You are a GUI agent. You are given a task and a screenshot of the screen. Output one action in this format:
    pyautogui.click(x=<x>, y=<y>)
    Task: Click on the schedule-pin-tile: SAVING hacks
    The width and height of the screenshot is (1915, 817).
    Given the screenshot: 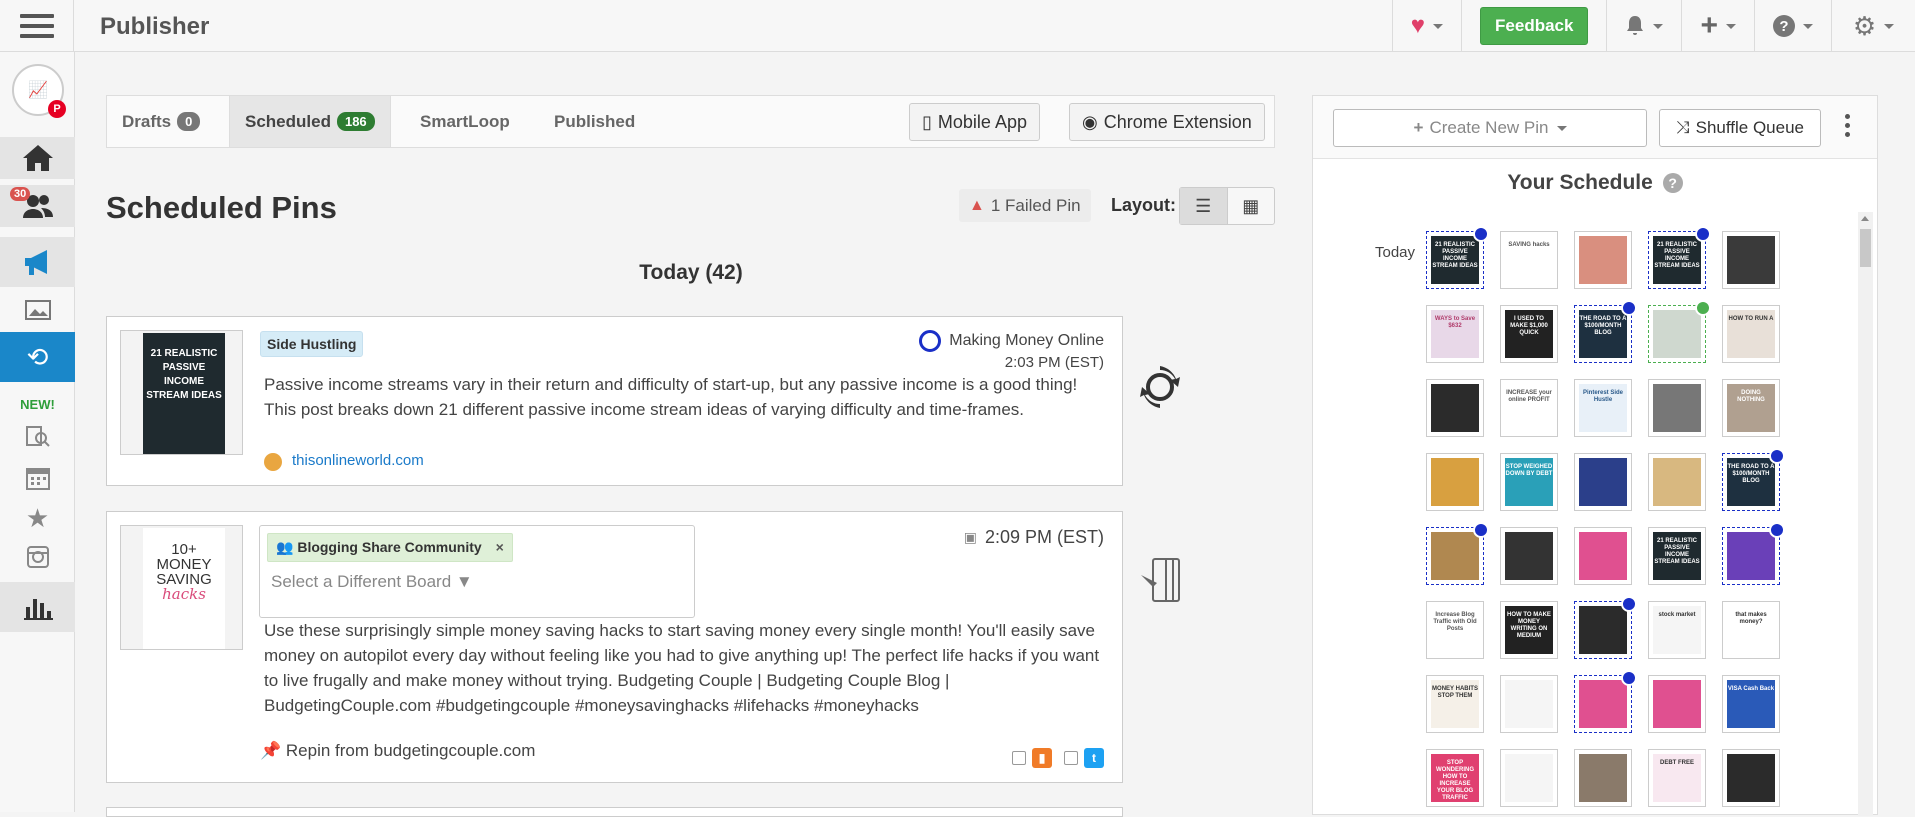 What is the action you would take?
    pyautogui.click(x=1529, y=260)
    